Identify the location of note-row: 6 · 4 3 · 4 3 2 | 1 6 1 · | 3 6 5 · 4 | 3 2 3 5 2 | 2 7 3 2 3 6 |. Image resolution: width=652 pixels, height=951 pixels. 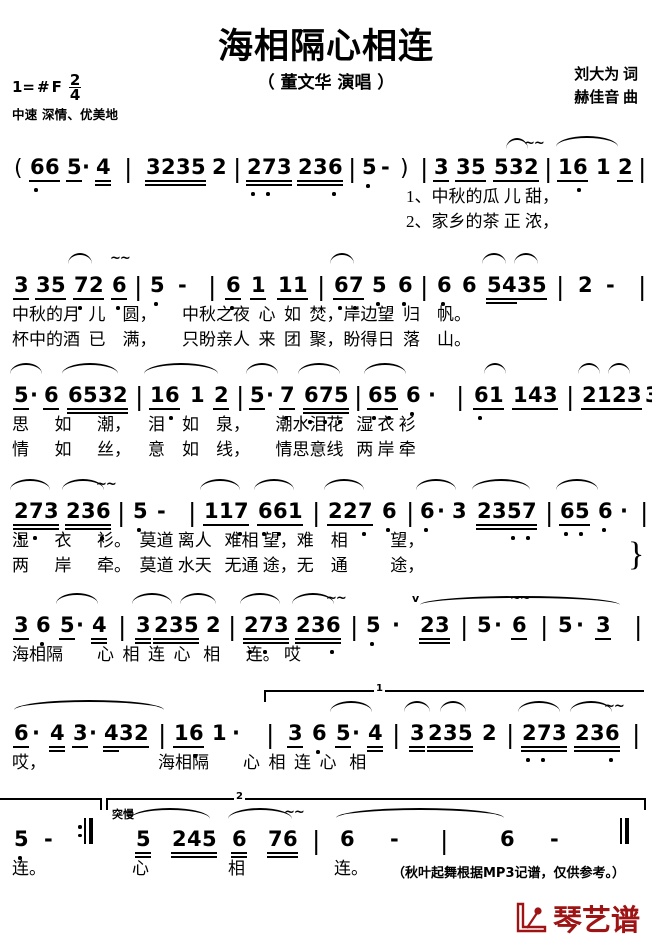
(326, 734).